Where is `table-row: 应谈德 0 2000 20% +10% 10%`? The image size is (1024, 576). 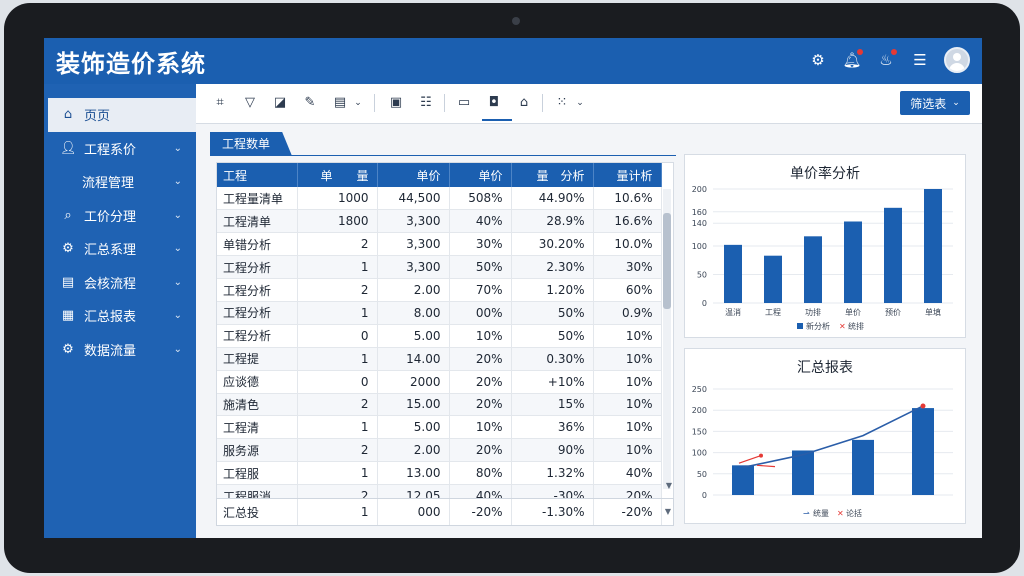
table-row: 应谈德 0 2000 20% +10% 10% is located at coordinates (439, 382).